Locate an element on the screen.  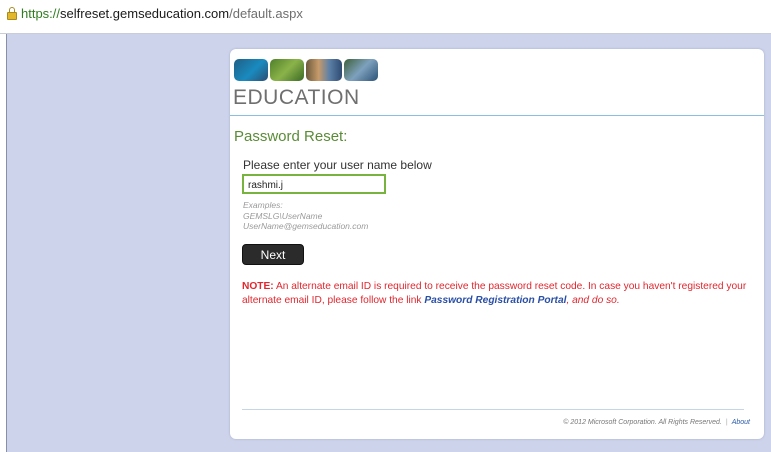
next-button: Next is located at coordinates (273, 254).